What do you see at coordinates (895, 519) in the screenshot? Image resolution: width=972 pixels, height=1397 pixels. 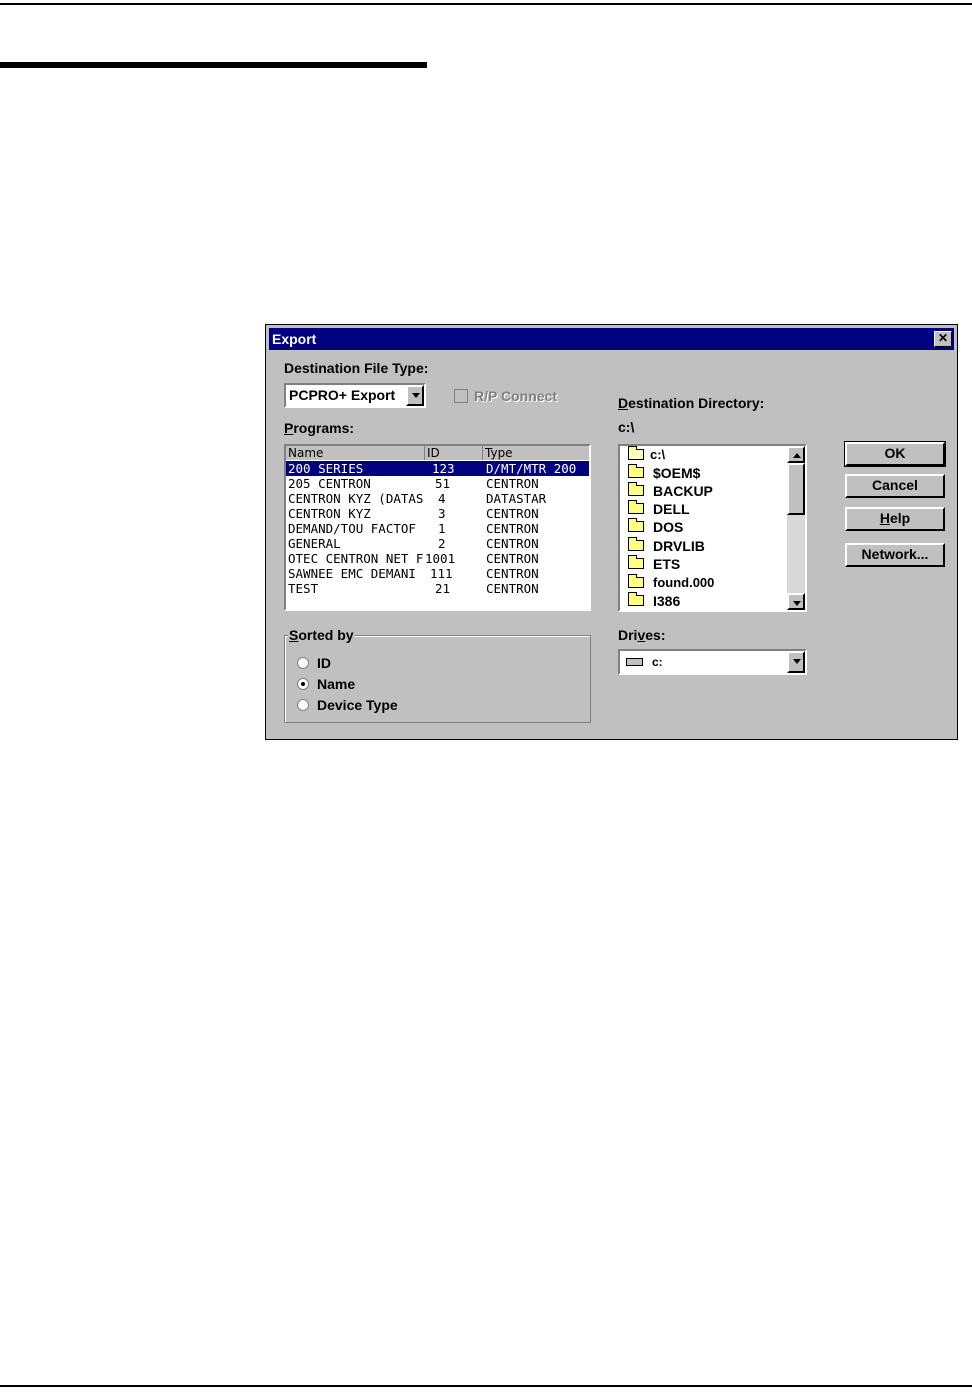 I see `help-button: Help` at bounding box center [895, 519].